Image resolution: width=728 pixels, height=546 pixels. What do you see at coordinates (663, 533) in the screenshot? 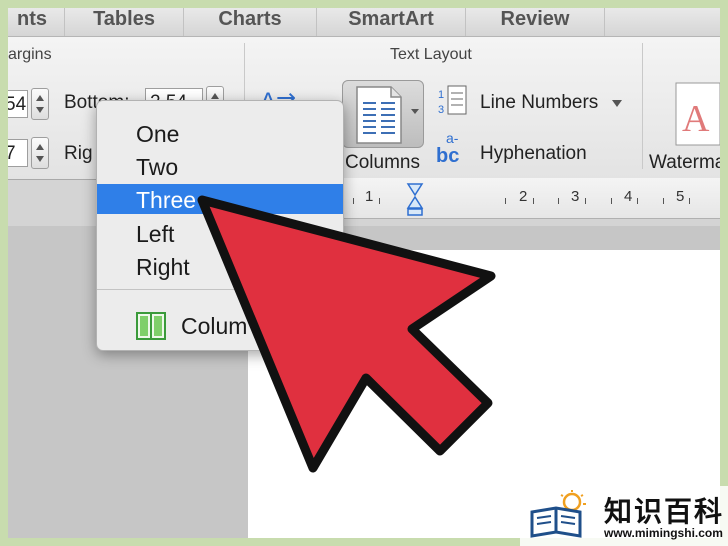
I see `watermark-url: www.mimingshi.com` at bounding box center [663, 533].